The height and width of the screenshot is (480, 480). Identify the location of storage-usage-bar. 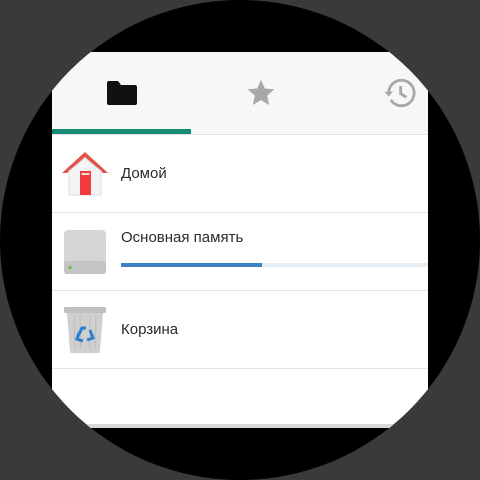
(274, 265).